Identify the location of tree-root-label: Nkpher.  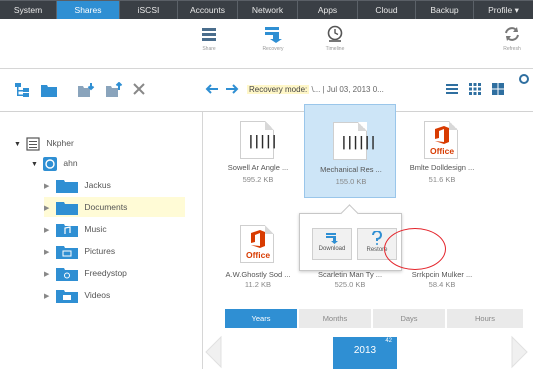
(60, 143).